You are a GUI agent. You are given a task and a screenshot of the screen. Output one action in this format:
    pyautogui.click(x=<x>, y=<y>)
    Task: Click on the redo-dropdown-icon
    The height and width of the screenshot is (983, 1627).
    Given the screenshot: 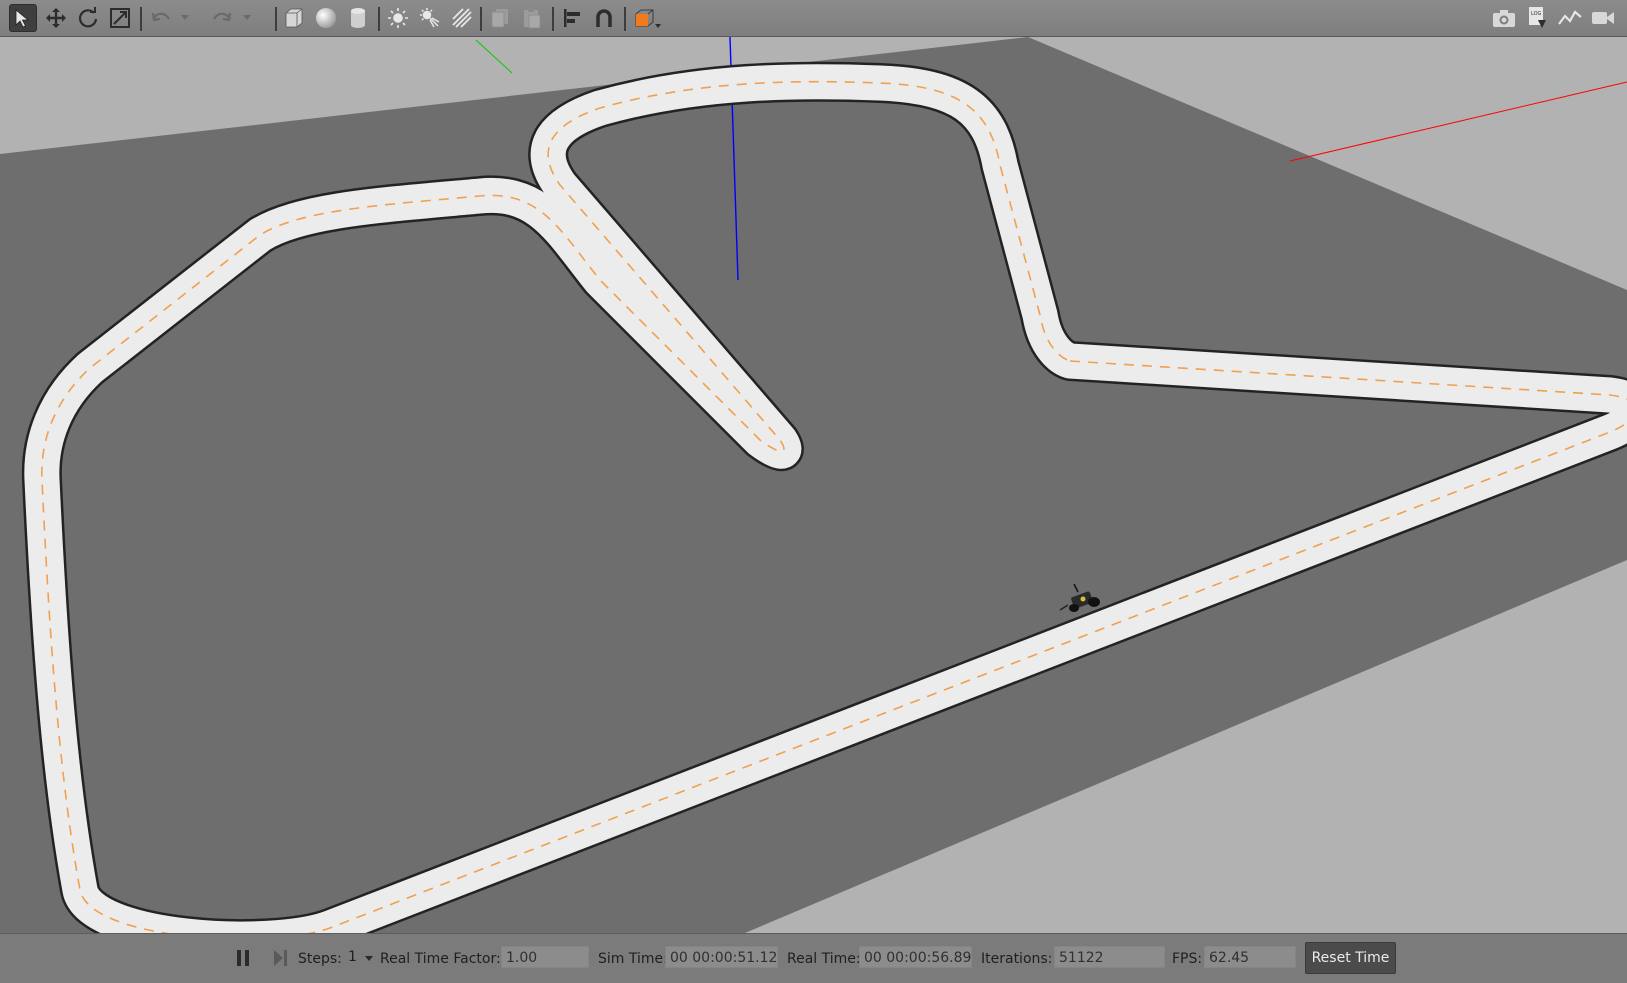 What is the action you would take?
    pyautogui.click(x=247, y=18)
    